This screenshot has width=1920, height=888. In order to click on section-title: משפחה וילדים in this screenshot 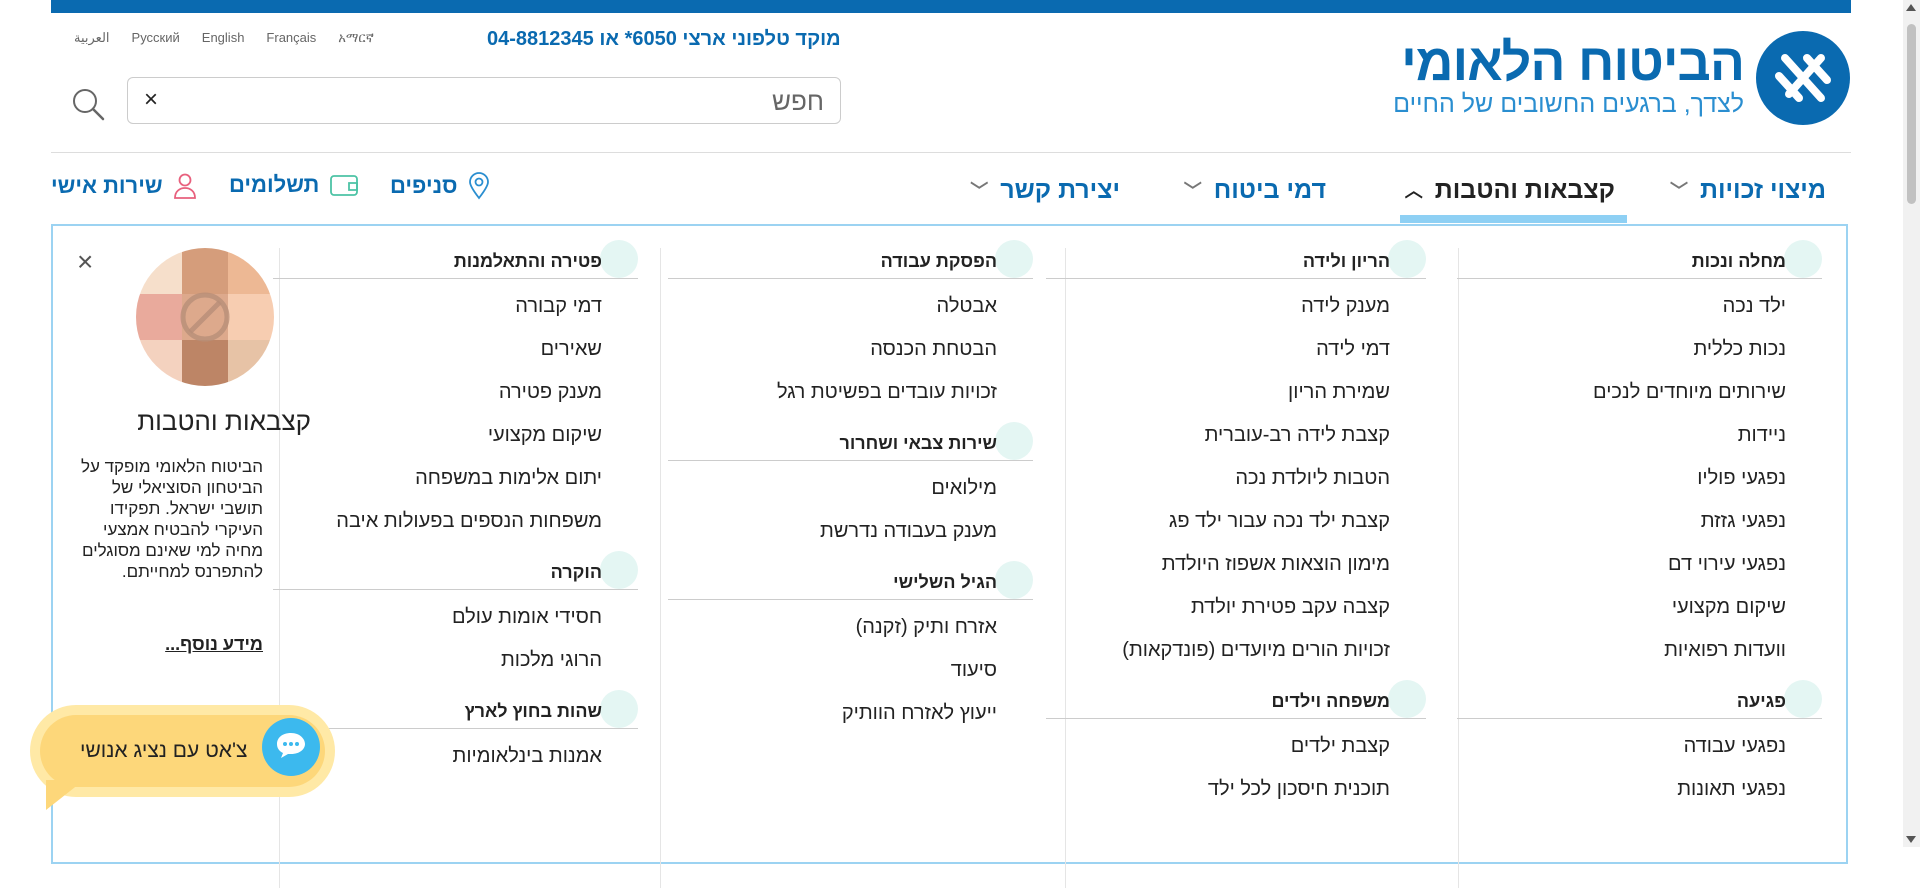, I will do `click(1236, 699)`.